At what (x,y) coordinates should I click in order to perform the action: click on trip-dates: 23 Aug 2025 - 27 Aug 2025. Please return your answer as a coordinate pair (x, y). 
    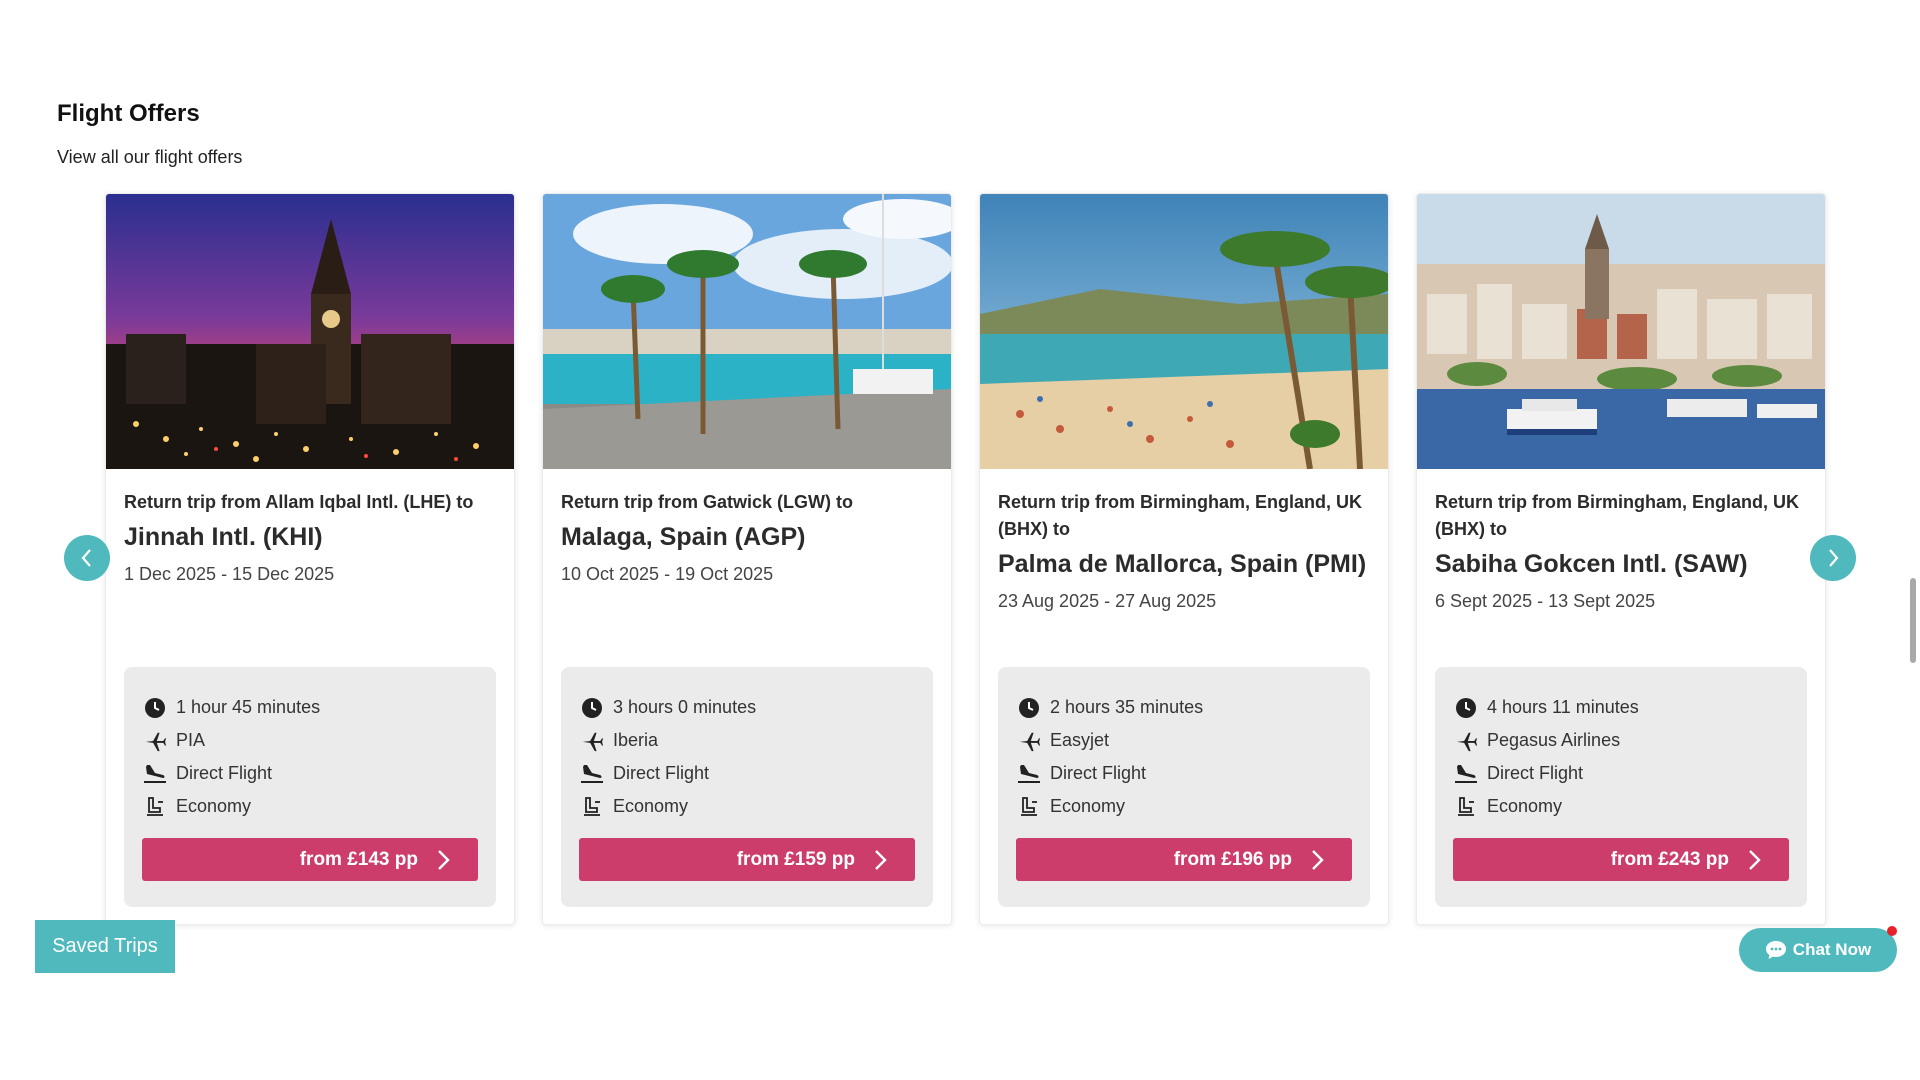
    Looking at the image, I should click on (1107, 601).